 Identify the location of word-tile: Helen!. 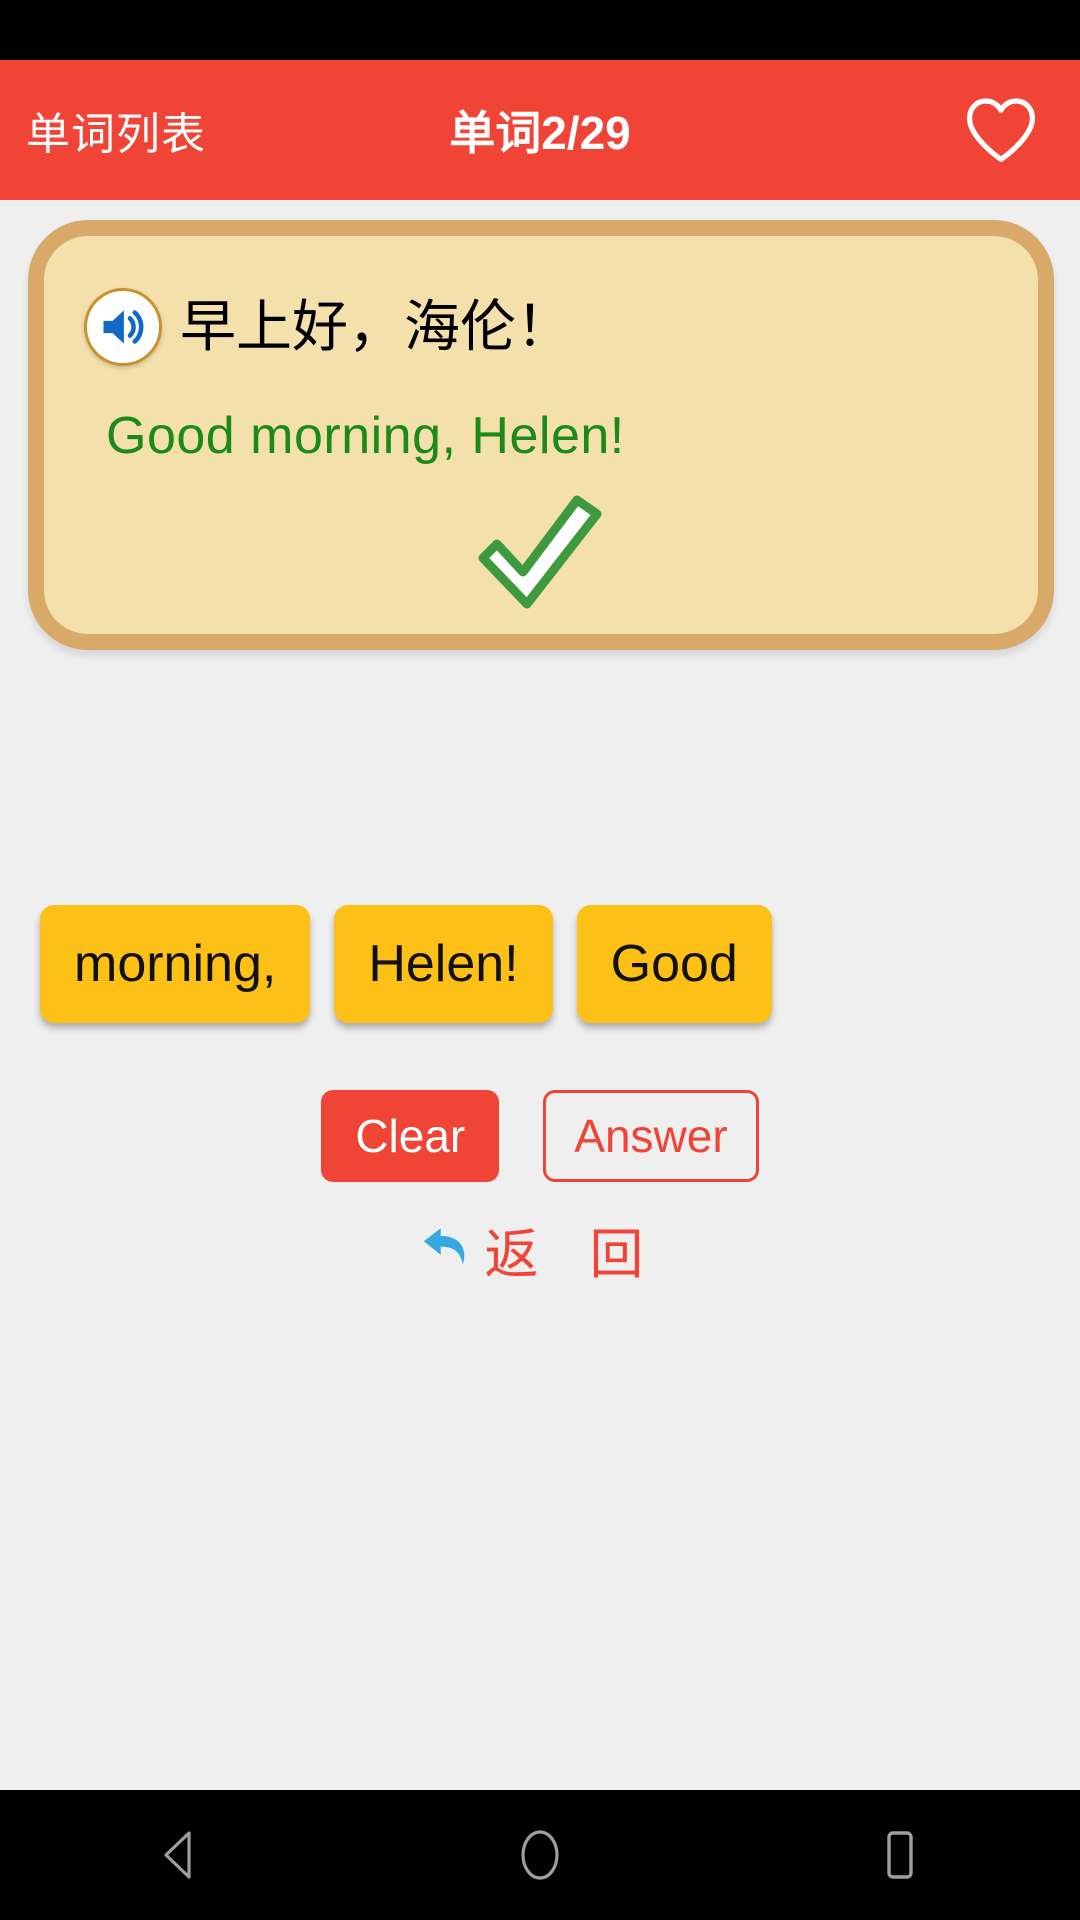
(443, 964).